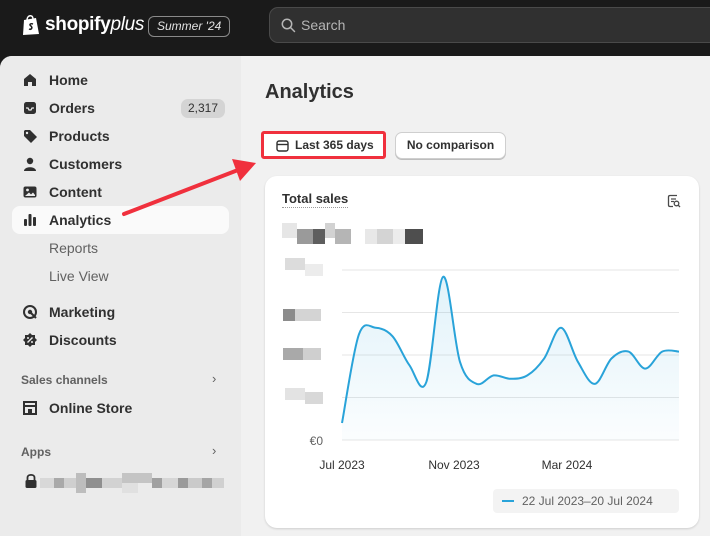 This screenshot has width=710, height=536. Describe the element at coordinates (120, 80) in the screenshot. I see `sidebar-item-home: Home` at that location.